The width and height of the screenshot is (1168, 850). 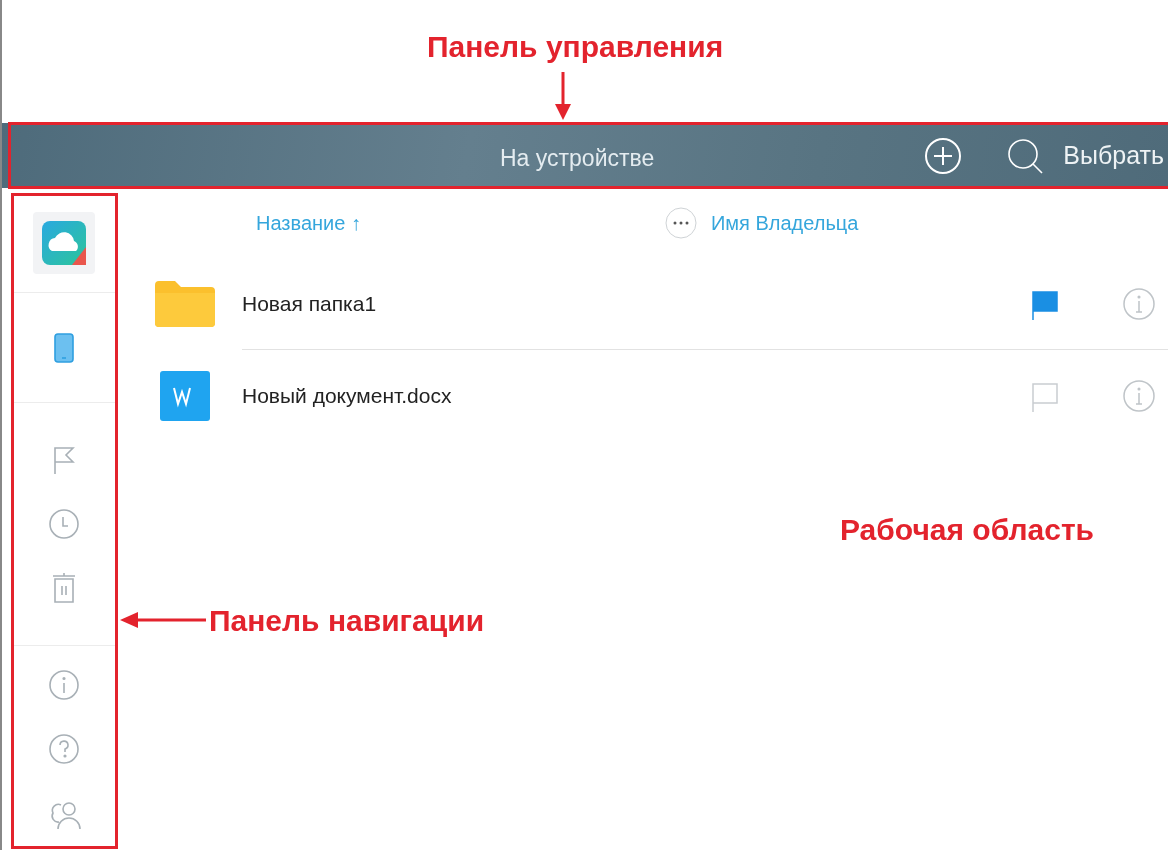 What do you see at coordinates (64, 524) in the screenshot?
I see `clock-icon` at bounding box center [64, 524].